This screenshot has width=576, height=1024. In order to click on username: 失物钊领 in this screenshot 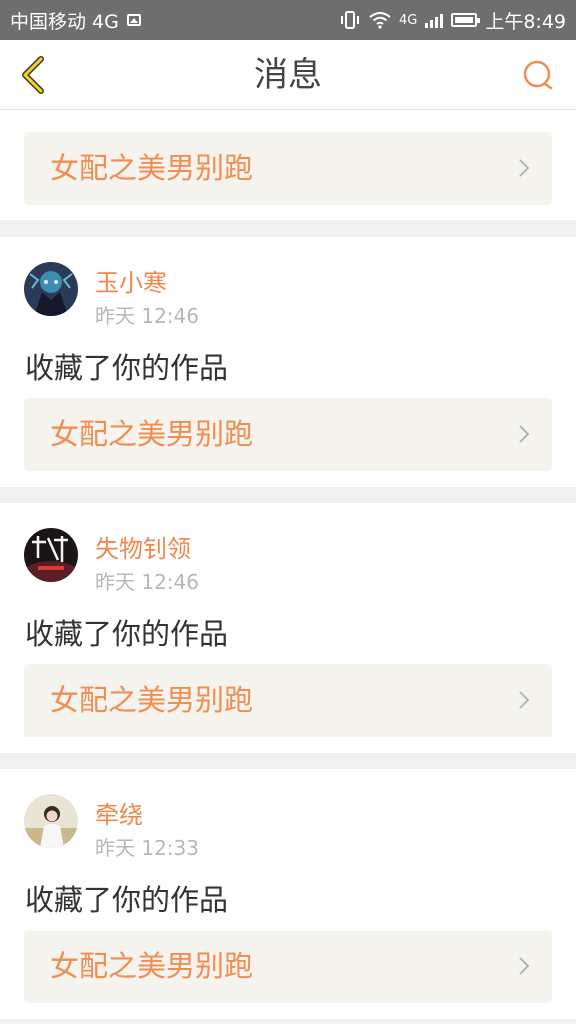, I will do `click(143, 546)`.